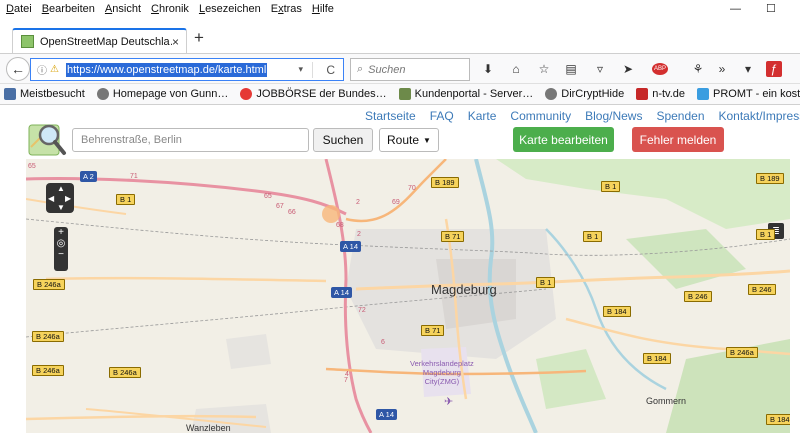  Describe the element at coordinates (449, 402) in the screenshot. I see `airport-icon: ✈` at that location.